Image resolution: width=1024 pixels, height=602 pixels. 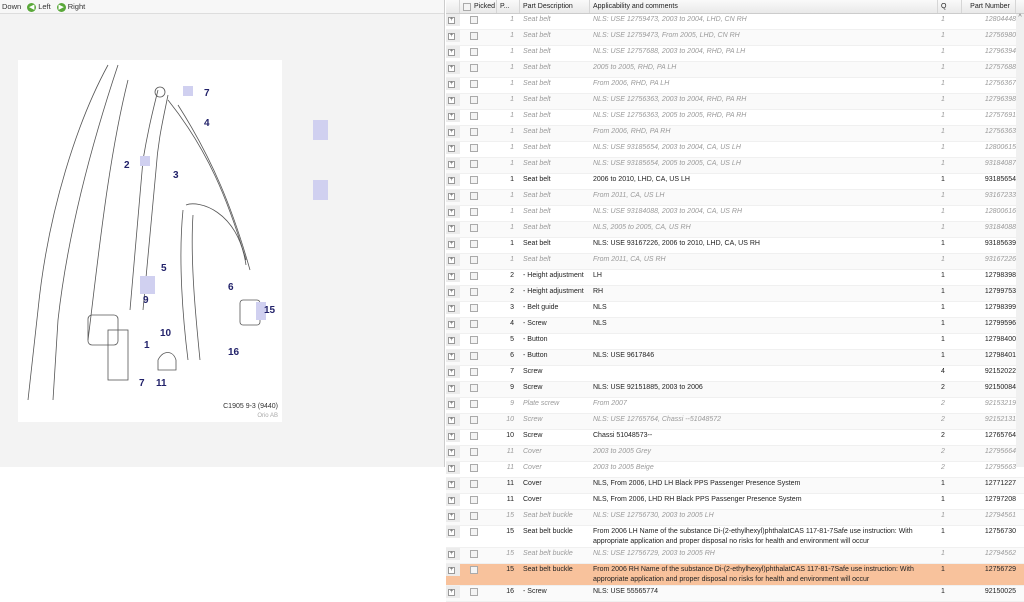 I want to click on header-description: Part Description, so click(x=555, y=6).